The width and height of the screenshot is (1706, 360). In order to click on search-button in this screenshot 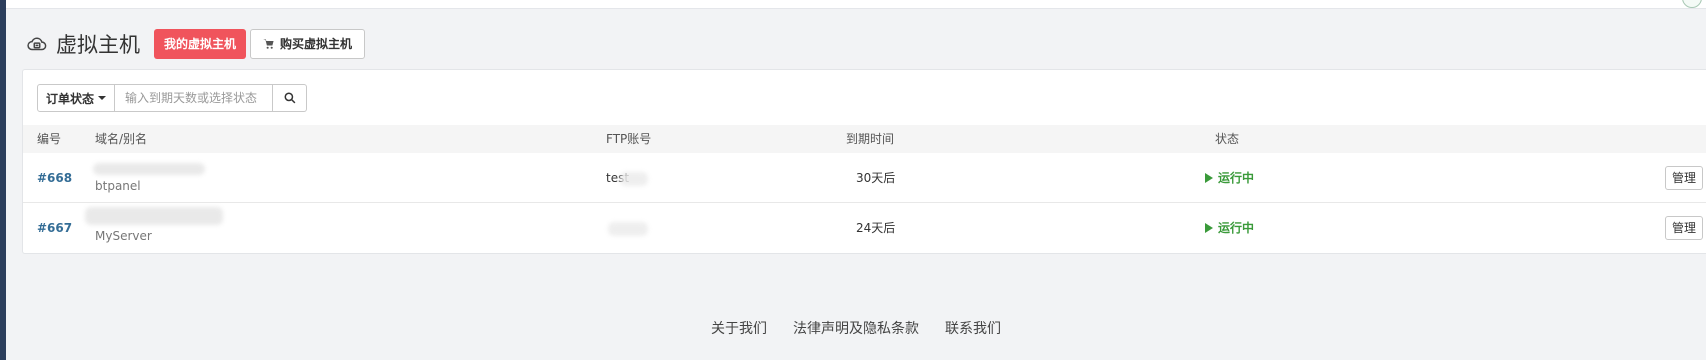, I will do `click(290, 98)`.